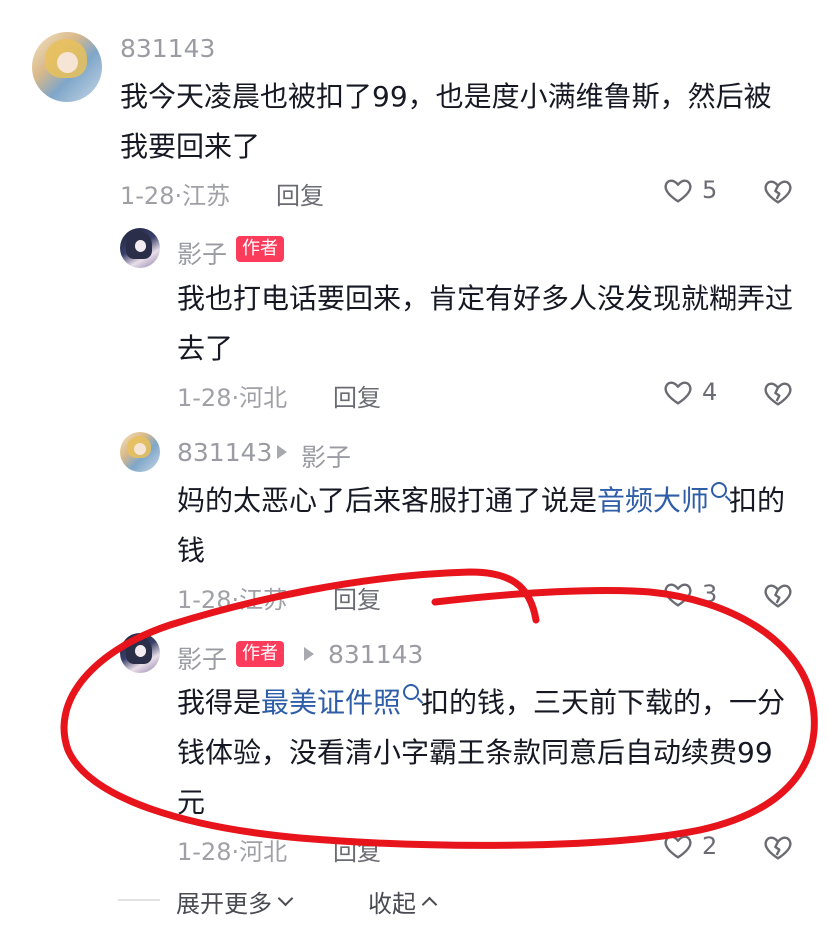  I want to click on footer-divider, so click(139, 900).